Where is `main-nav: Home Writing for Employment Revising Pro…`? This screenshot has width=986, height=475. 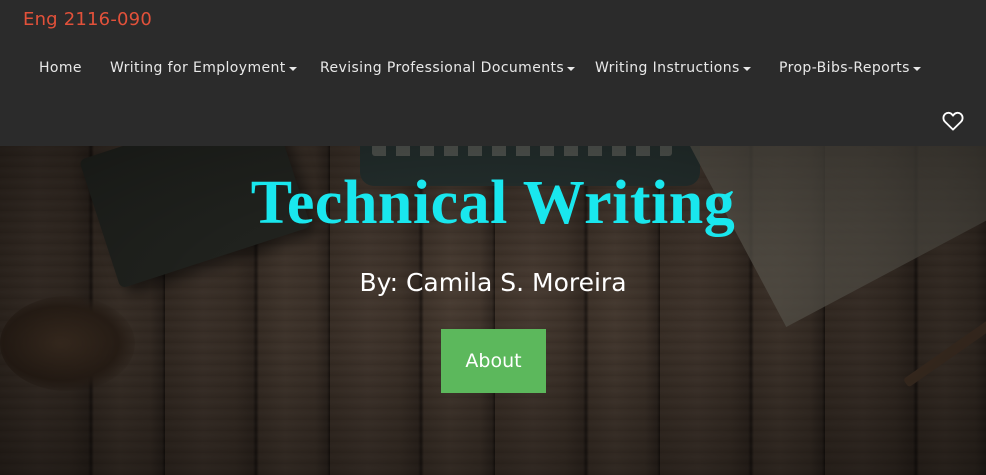
main-nav: Home Writing for Employment Revising Pro… is located at coordinates (493, 71).